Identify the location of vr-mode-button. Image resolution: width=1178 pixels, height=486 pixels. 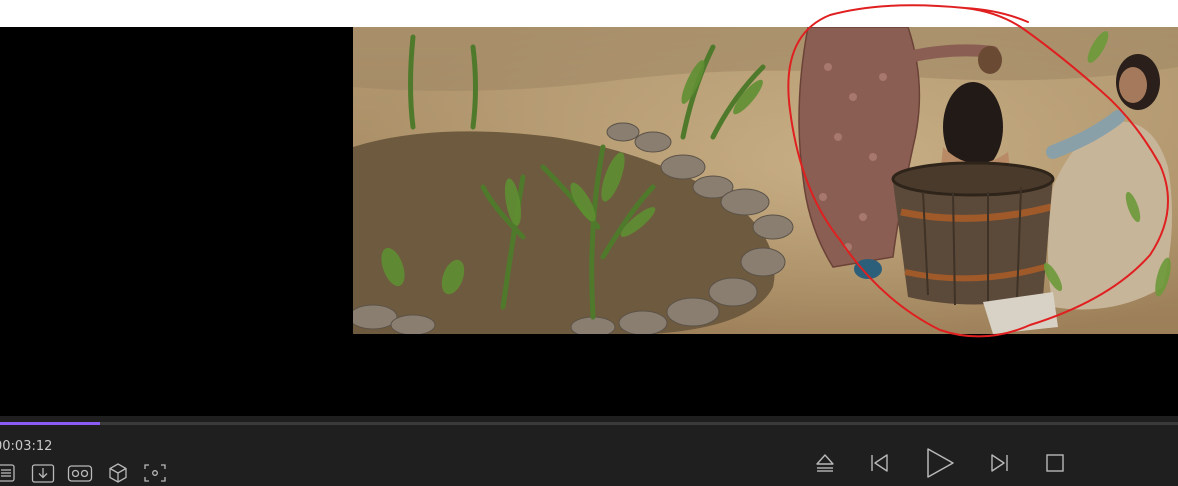
(80, 473).